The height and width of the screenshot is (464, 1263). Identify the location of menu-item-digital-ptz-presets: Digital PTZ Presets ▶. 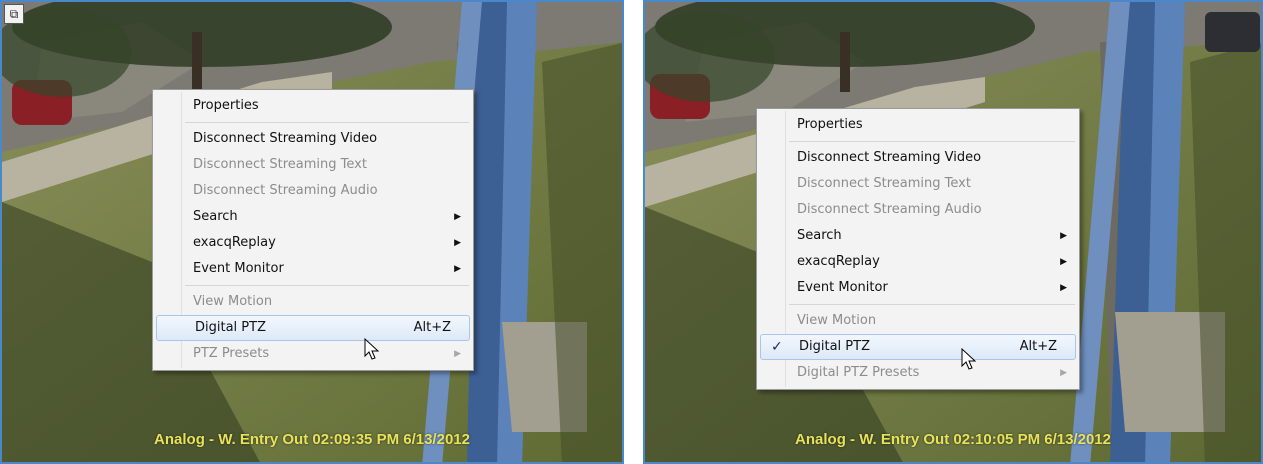
(918, 373).